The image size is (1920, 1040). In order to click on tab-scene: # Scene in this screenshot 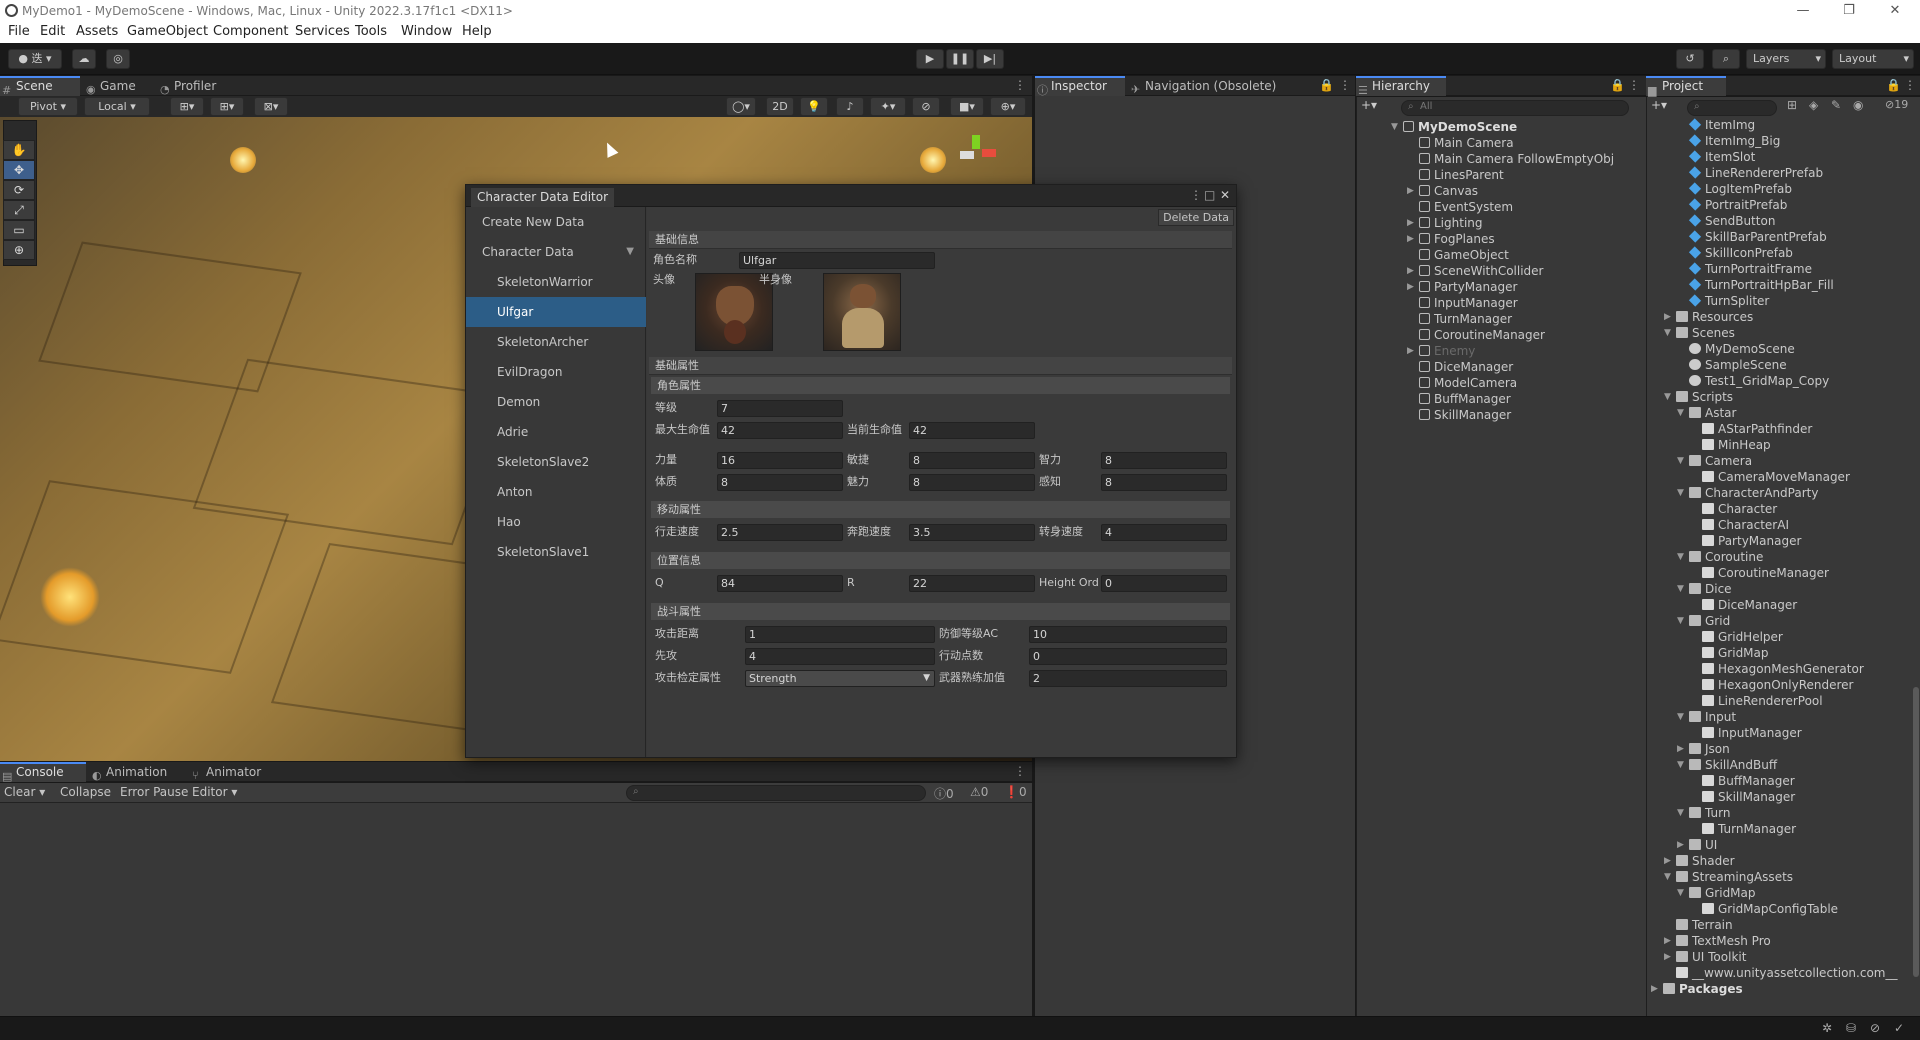, I will do `click(40, 86)`.